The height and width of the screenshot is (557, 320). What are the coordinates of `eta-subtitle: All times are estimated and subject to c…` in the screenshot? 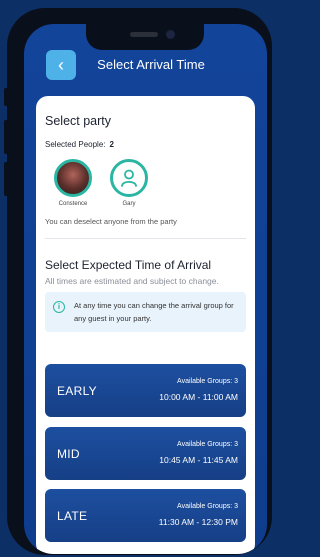 It's located at (132, 281).